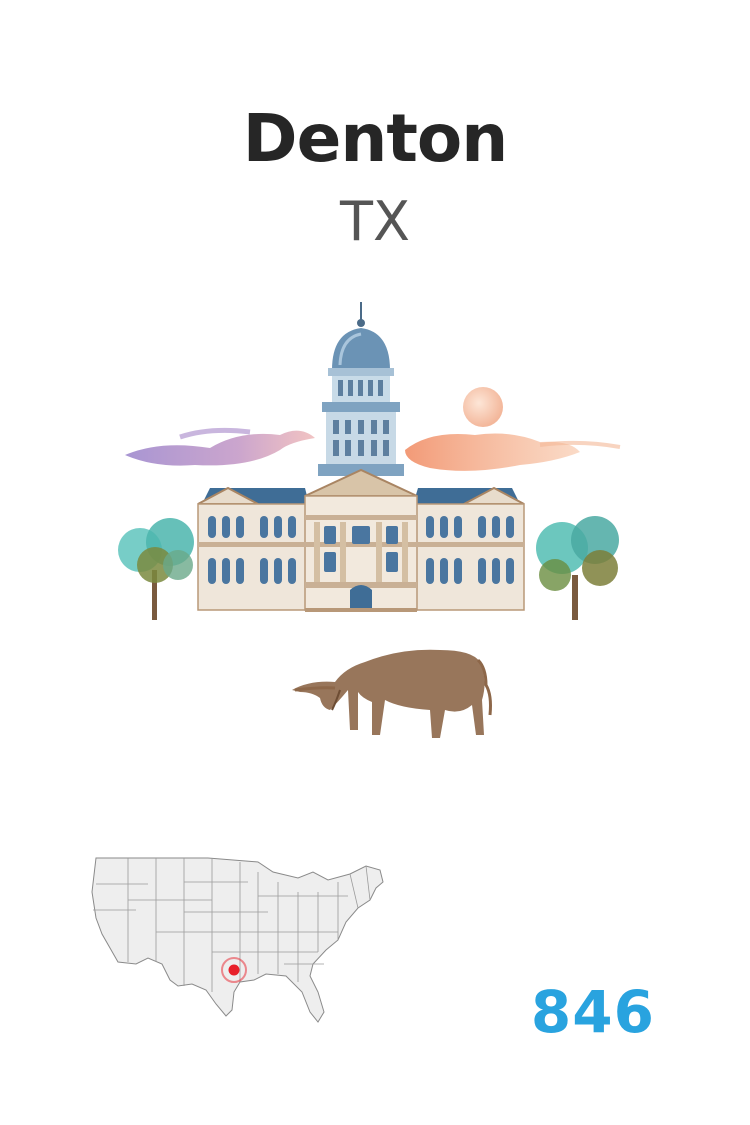  Describe the element at coordinates (220, 446) in the screenshot. I see `purple-cloud-illustration` at that location.